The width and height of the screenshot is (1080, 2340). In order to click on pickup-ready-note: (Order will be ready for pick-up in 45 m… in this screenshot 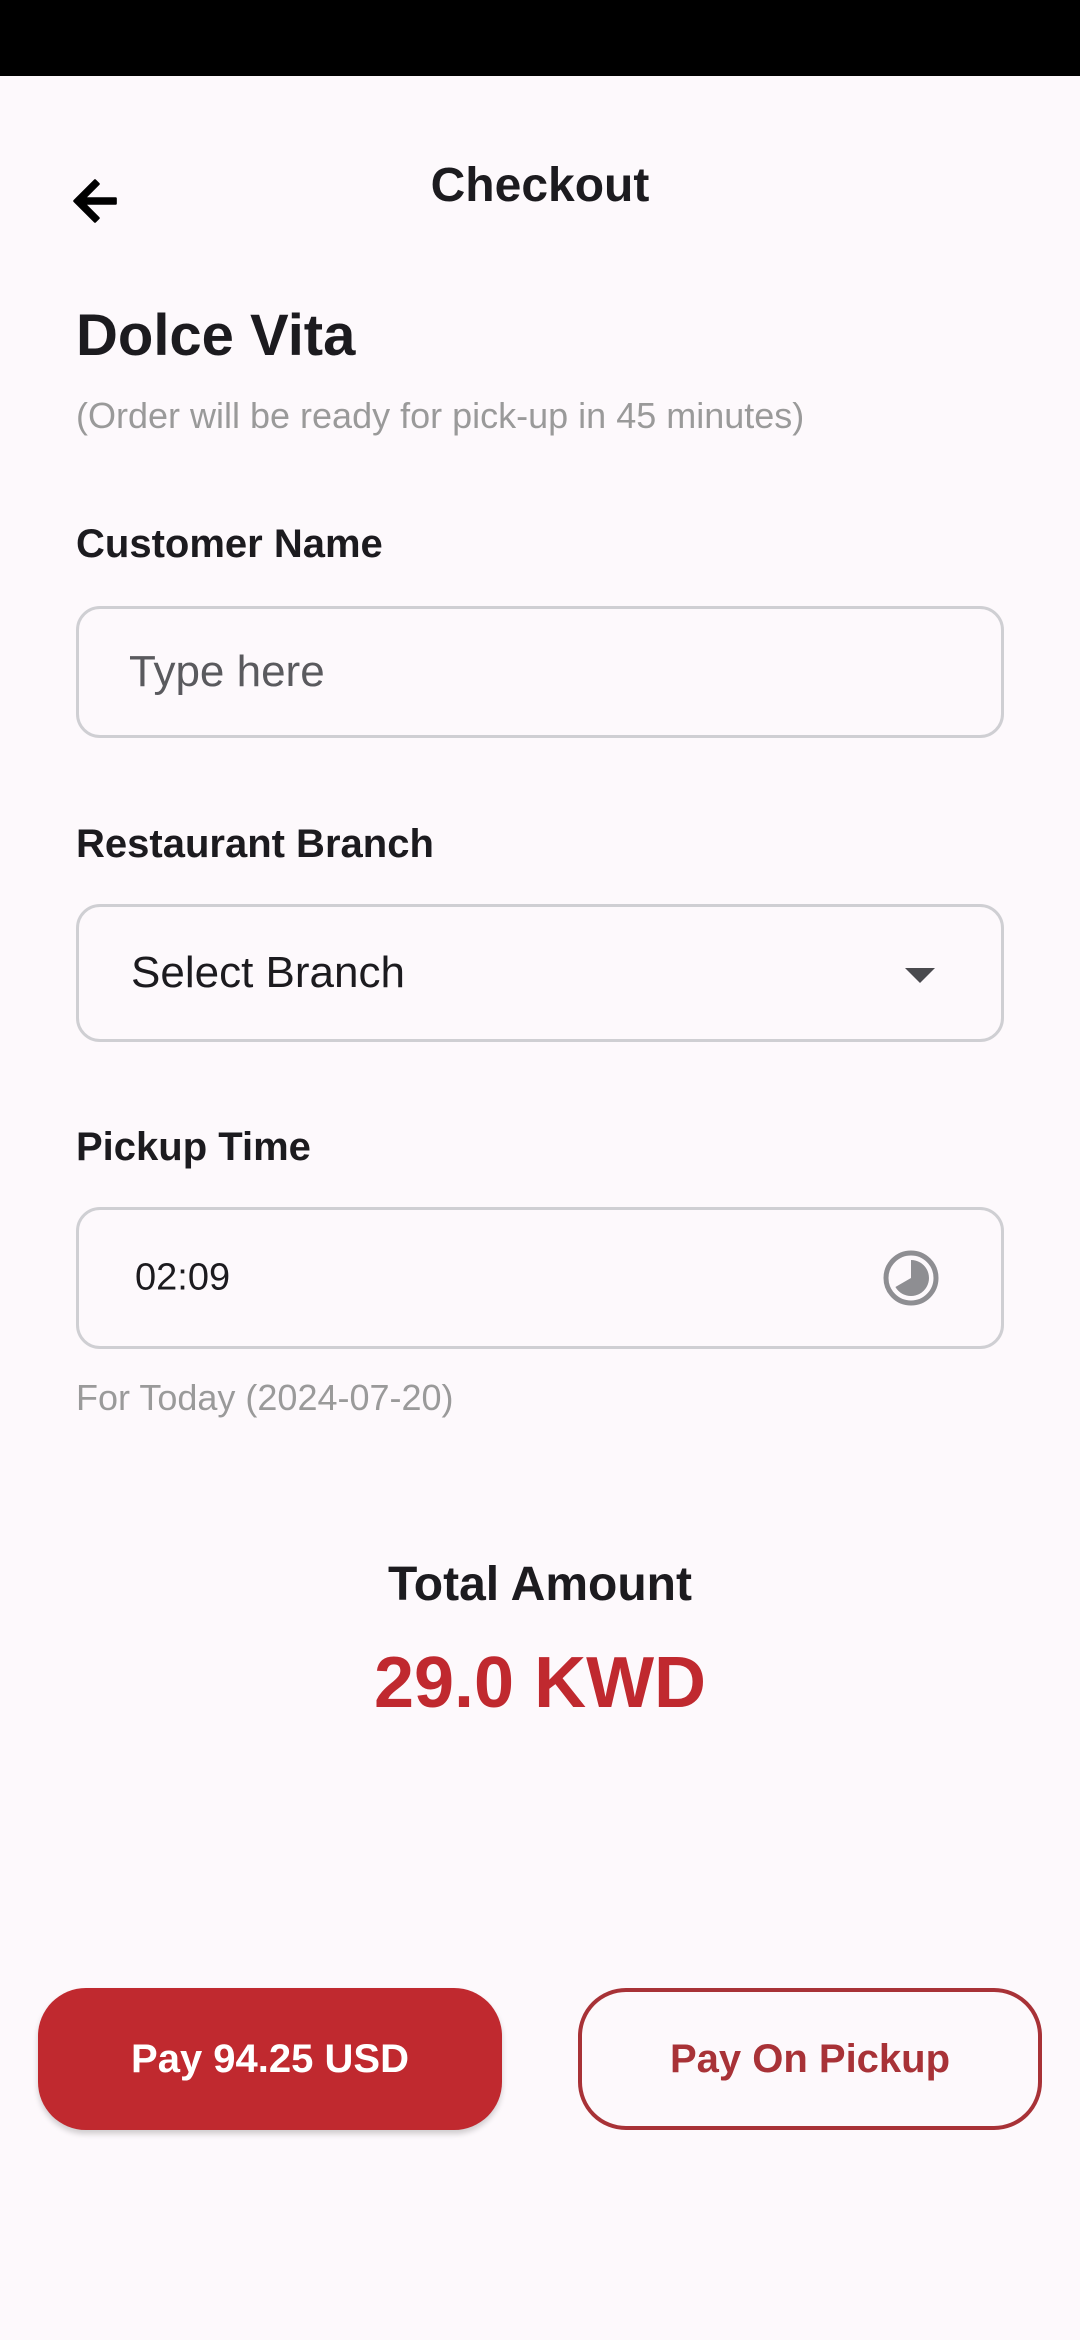, I will do `click(440, 415)`.